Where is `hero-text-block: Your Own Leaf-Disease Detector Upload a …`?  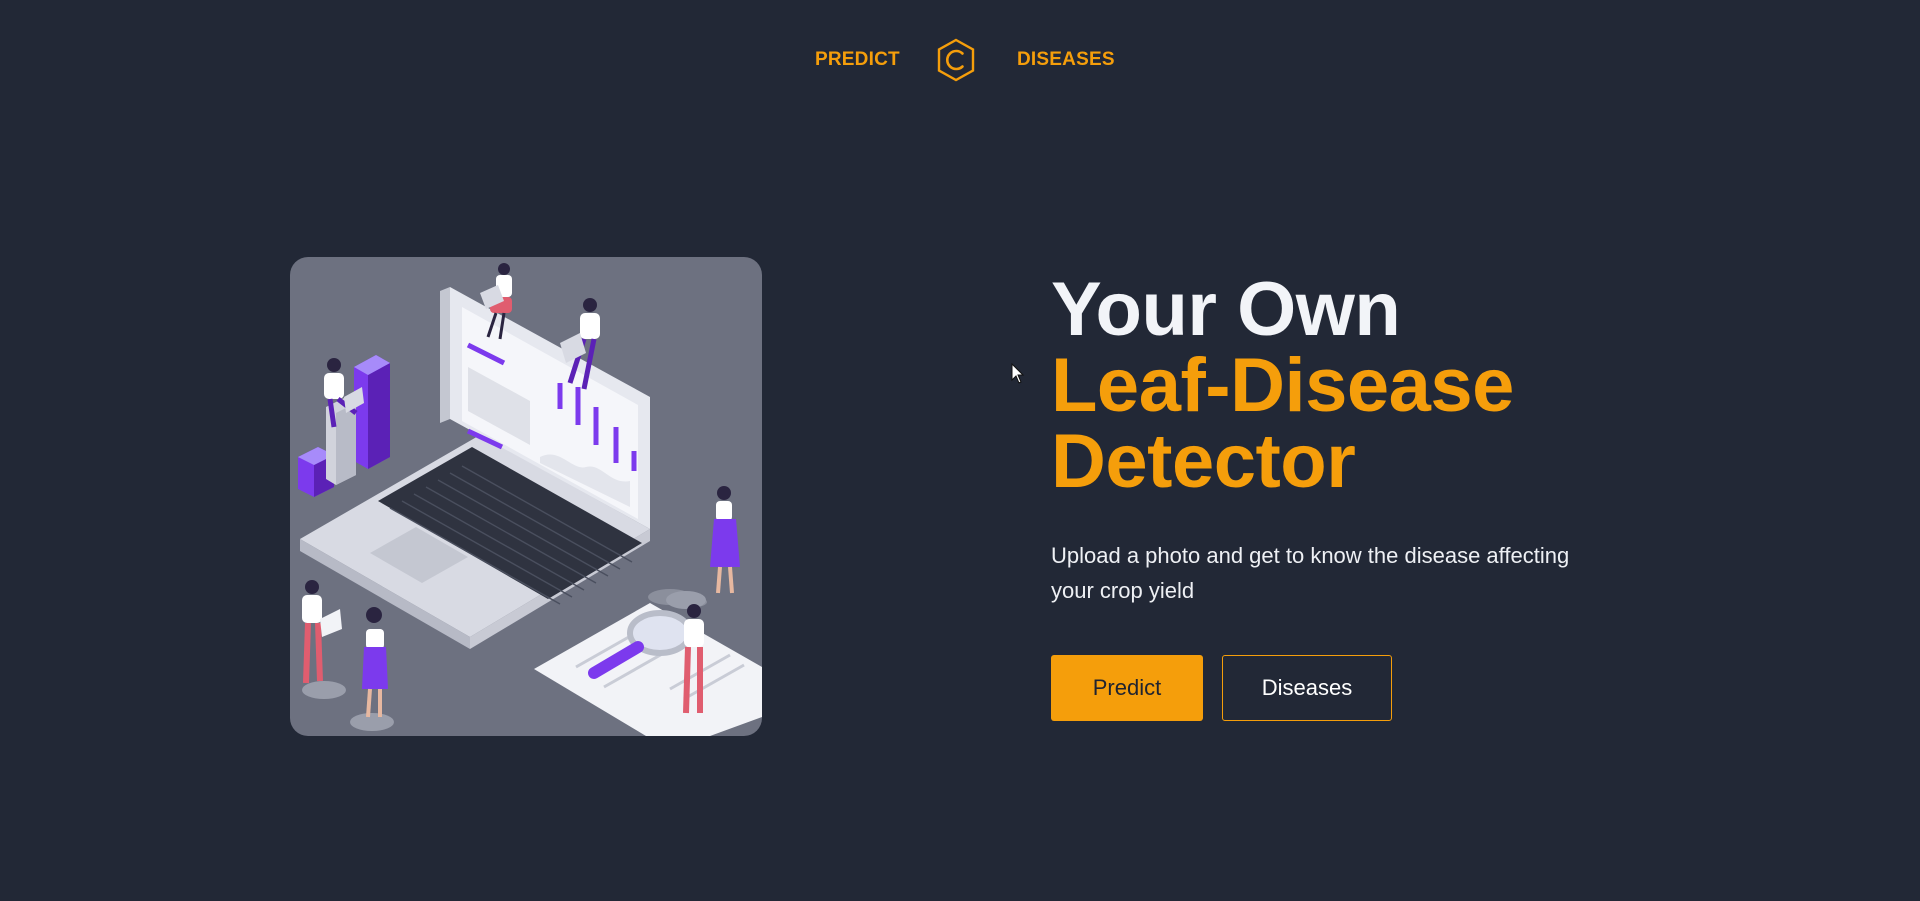 hero-text-block: Your Own Leaf-Disease Detector Upload a … is located at coordinates (1361, 440).